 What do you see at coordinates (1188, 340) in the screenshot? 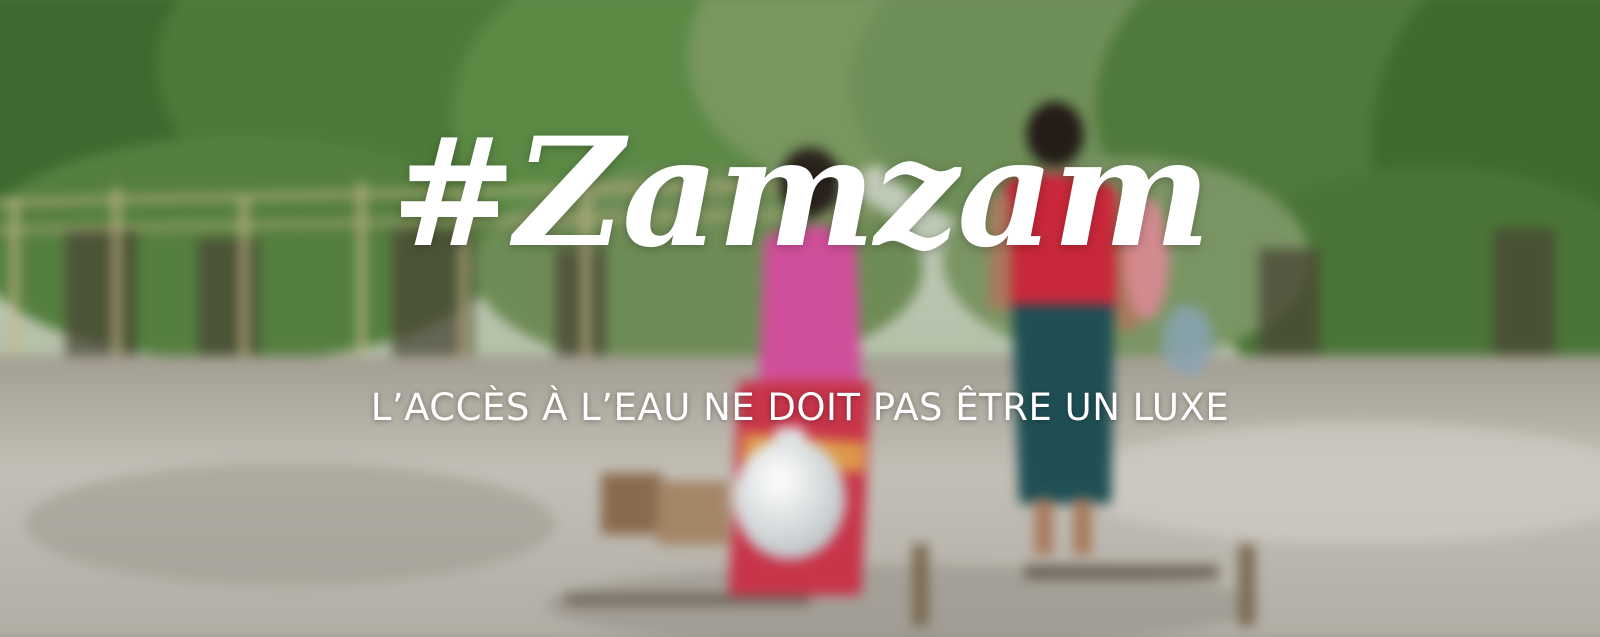
I see `distant-child` at bounding box center [1188, 340].